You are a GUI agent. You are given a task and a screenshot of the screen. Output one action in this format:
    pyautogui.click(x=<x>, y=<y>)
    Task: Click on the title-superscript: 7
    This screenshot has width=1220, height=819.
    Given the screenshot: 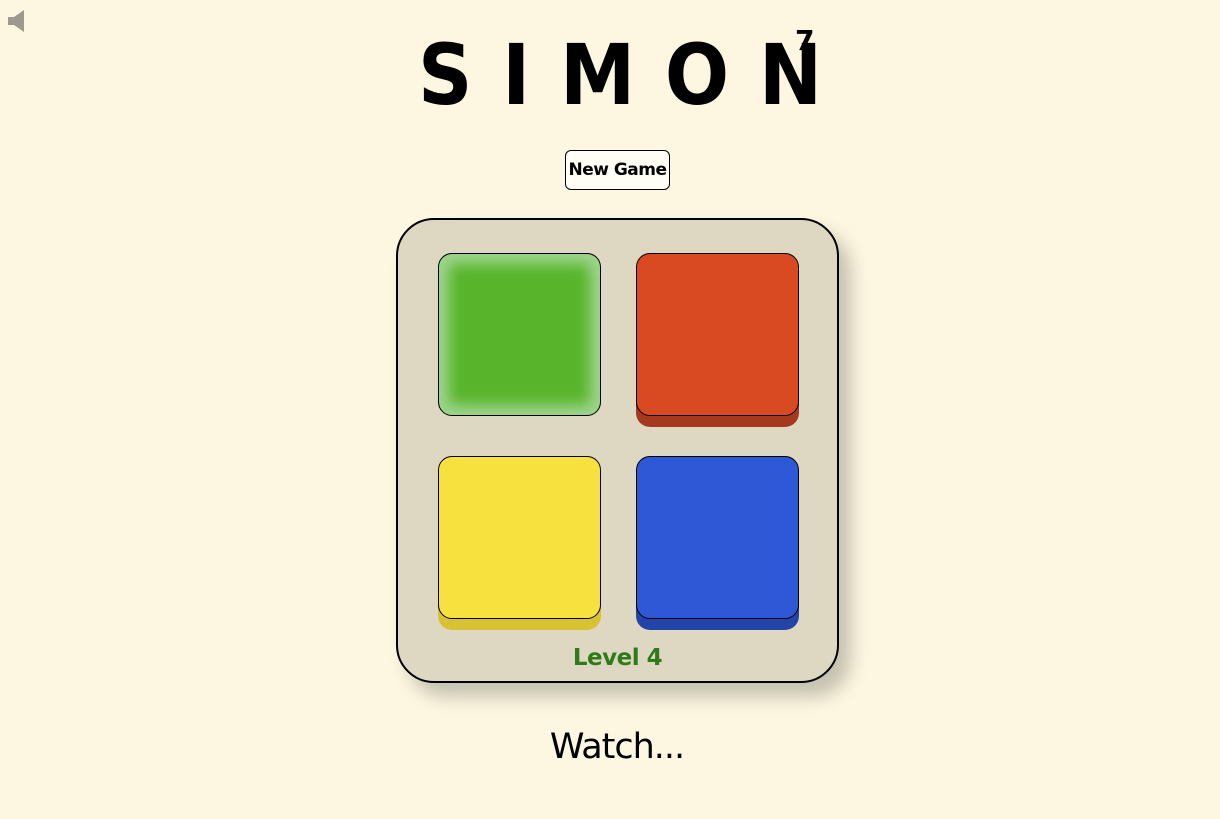 What is the action you would take?
    pyautogui.click(x=805, y=40)
    